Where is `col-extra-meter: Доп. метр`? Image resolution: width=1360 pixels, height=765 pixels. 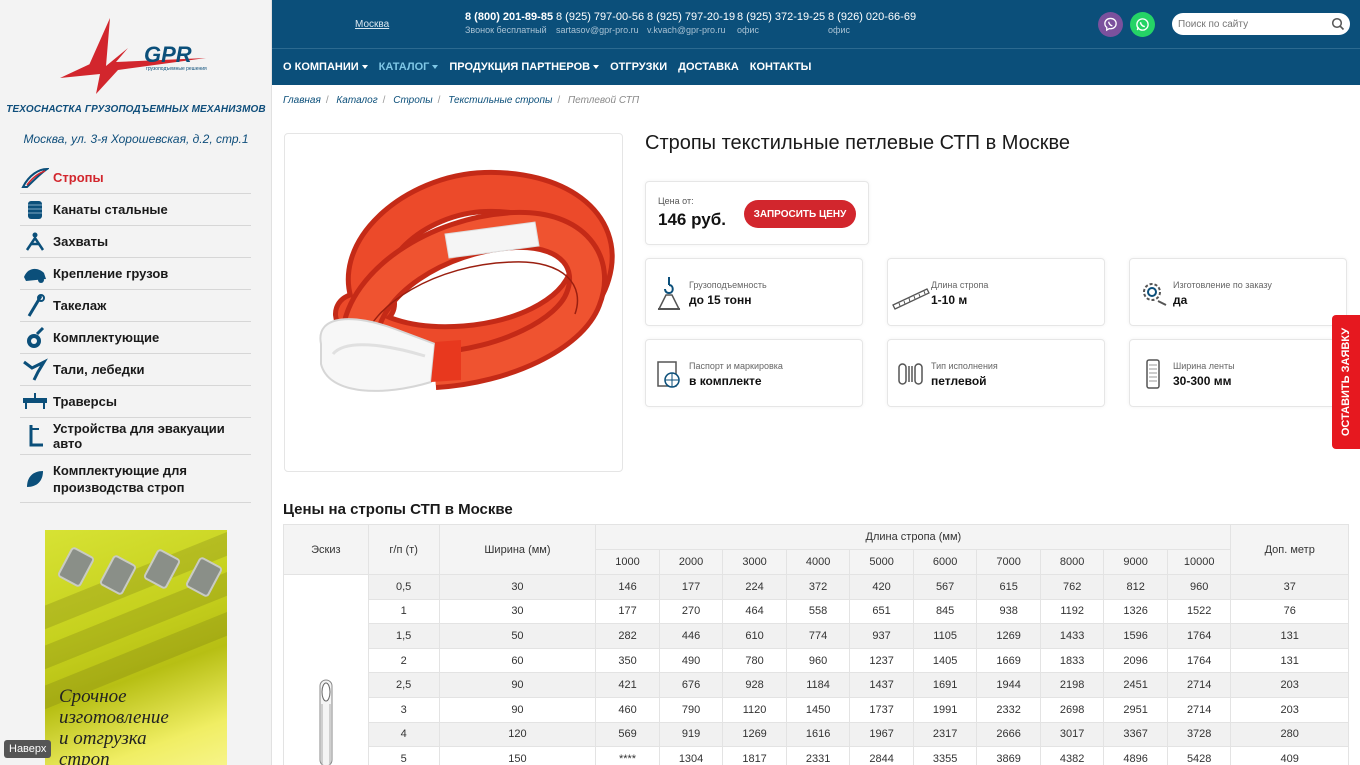
col-extra-meter: Доп. метр is located at coordinates (1289, 549).